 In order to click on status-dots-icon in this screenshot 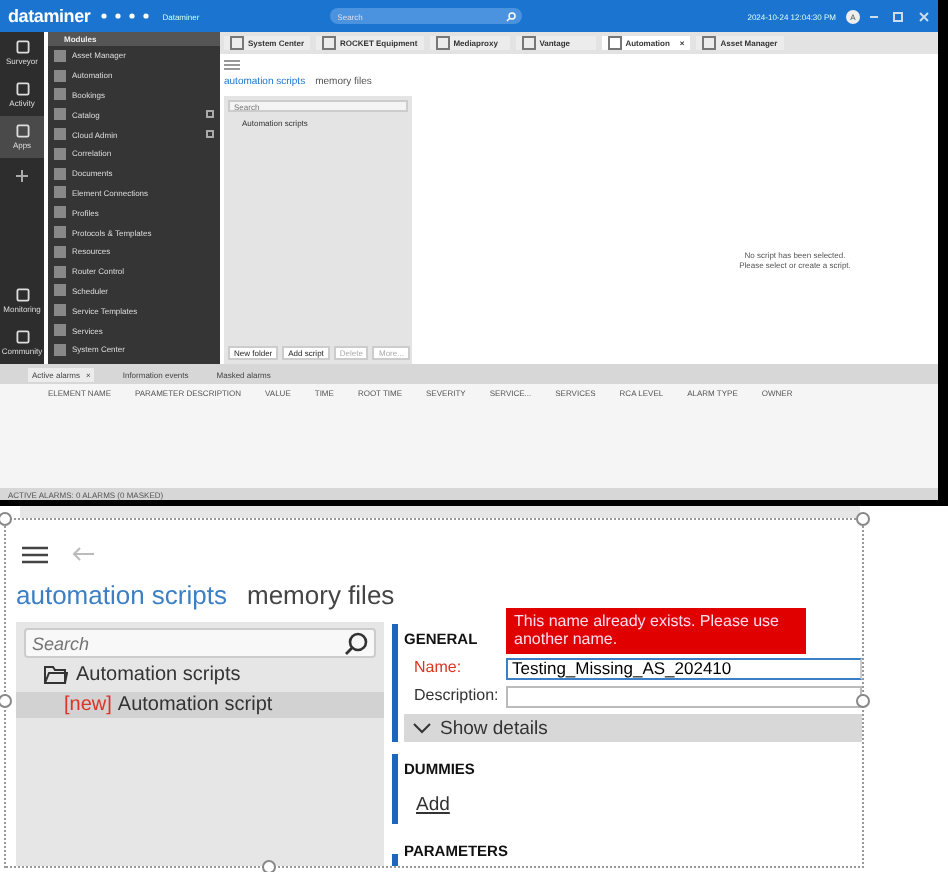, I will do `click(126, 16)`.